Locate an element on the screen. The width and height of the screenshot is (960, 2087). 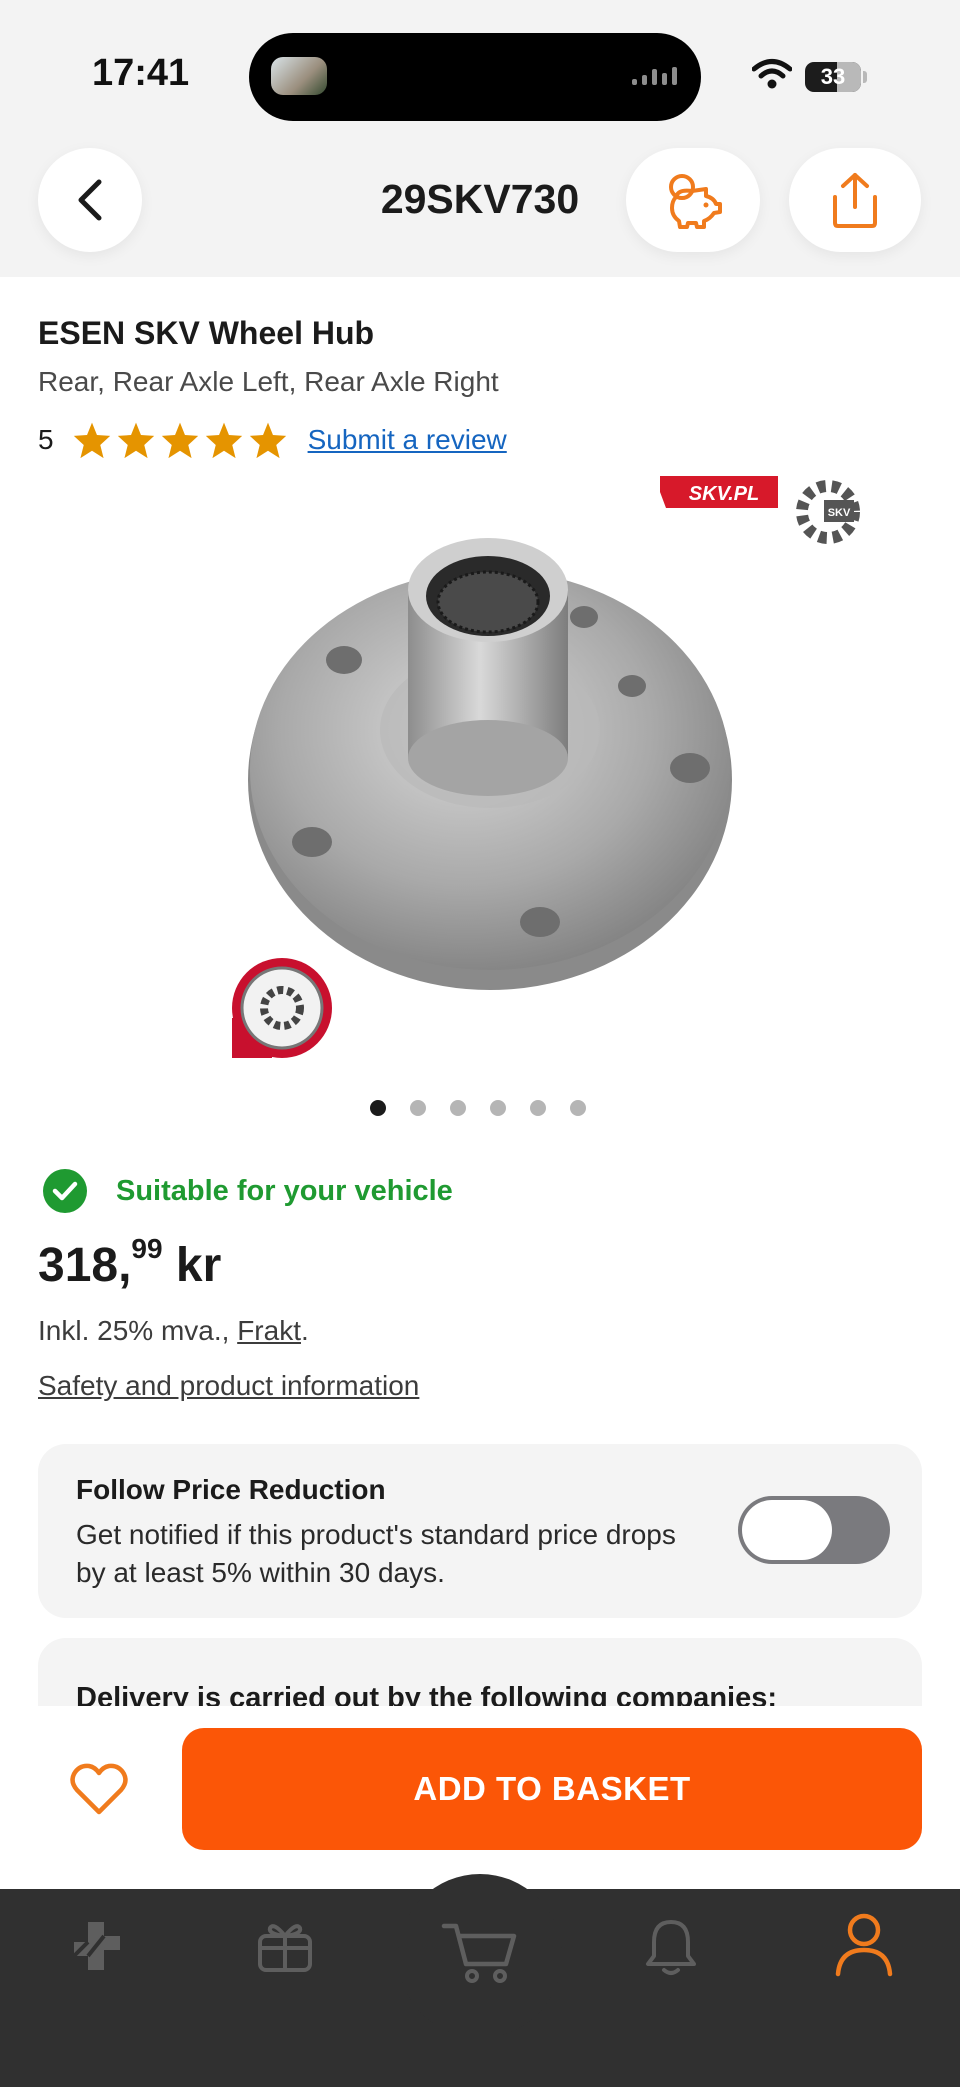
heart-icon is located at coordinates (99, 1790).